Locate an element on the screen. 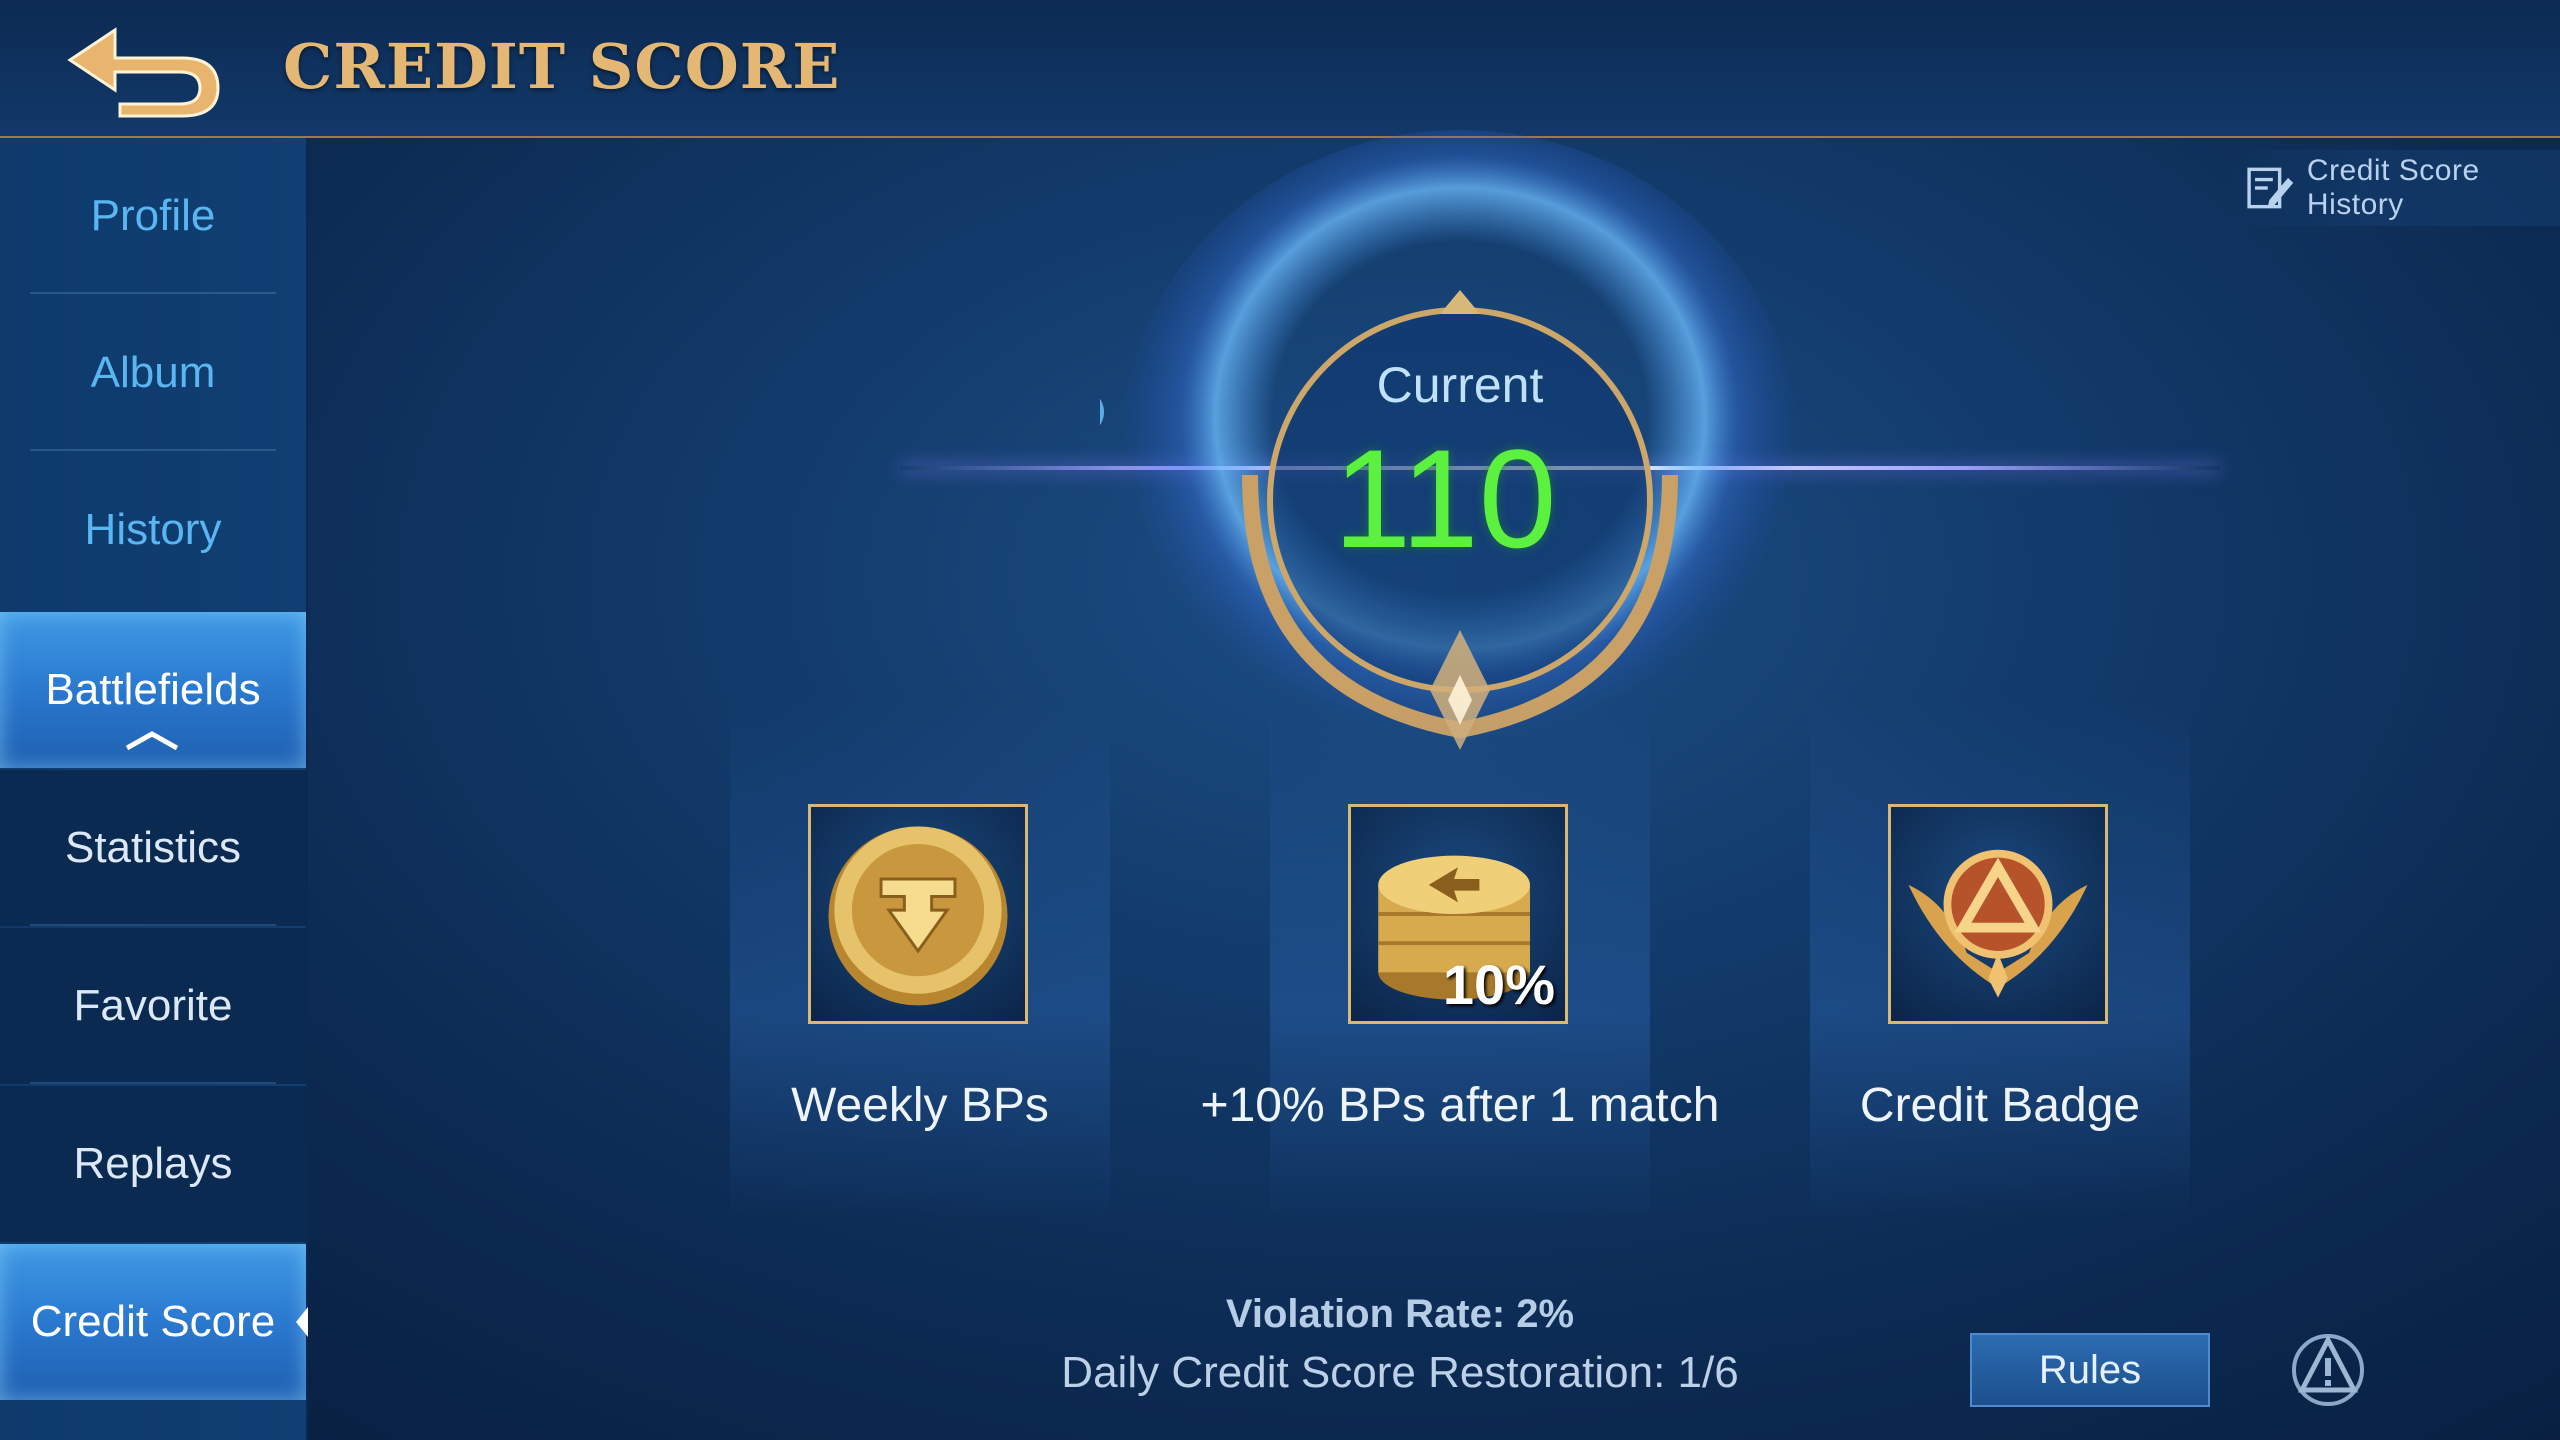  credit-score-history-link: Credit Score History is located at coordinates (2395, 188).